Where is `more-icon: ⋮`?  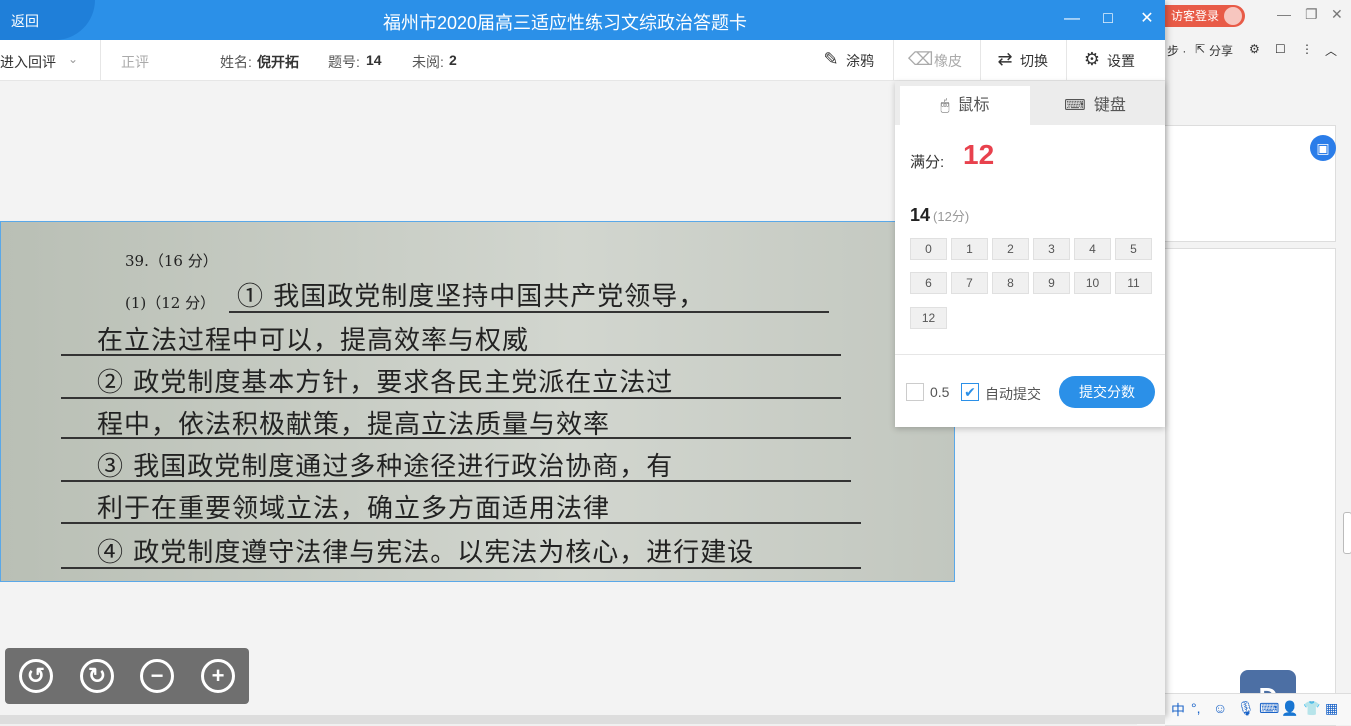 more-icon: ⋮ is located at coordinates (1307, 49).